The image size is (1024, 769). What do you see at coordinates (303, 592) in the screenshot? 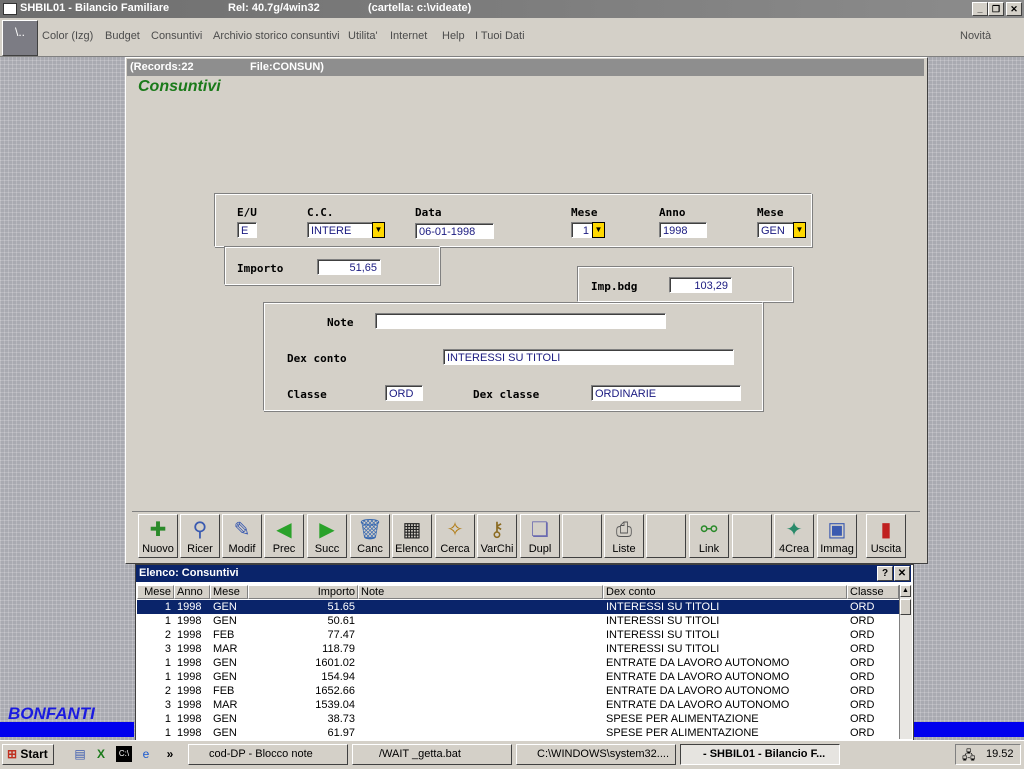
I see `col-header-importo: Importo` at bounding box center [303, 592].